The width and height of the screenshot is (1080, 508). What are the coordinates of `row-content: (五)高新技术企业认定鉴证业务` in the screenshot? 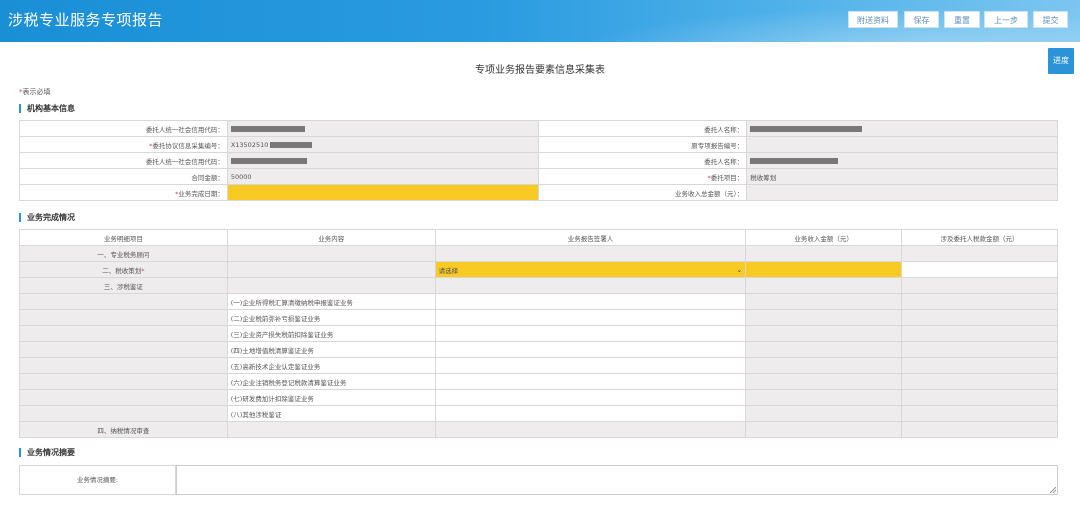 It's located at (331, 365).